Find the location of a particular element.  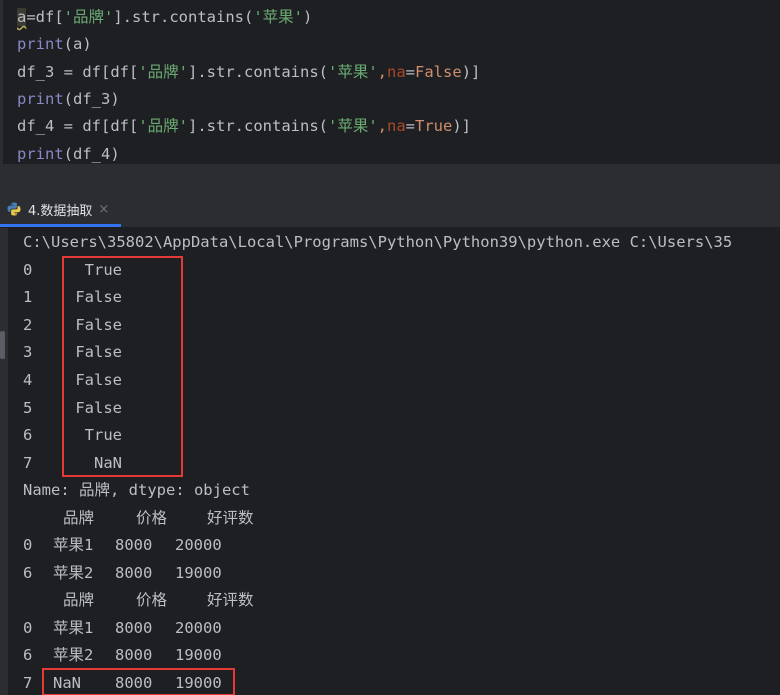

code-token: a is located at coordinates (22, 17).